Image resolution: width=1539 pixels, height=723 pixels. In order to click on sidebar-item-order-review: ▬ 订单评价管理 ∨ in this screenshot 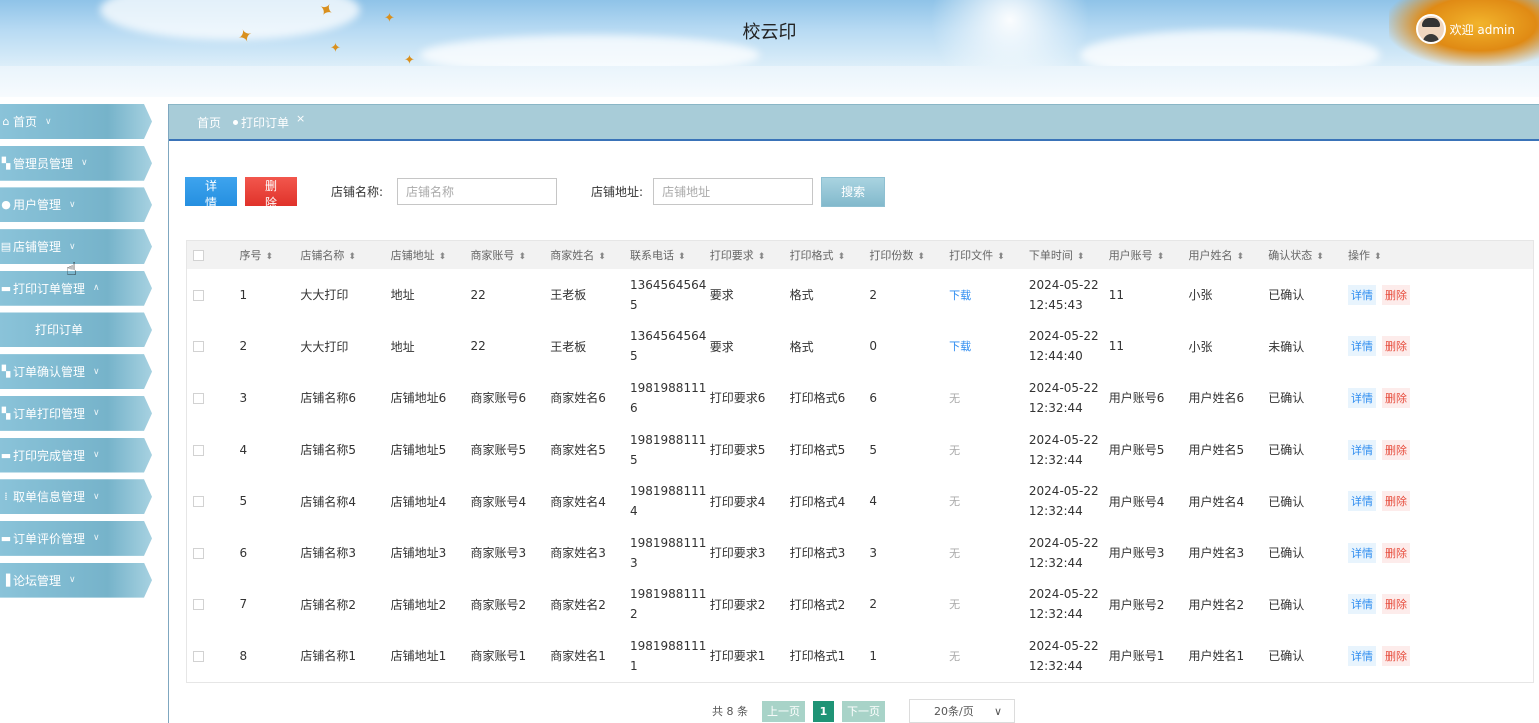, I will do `click(76, 538)`.